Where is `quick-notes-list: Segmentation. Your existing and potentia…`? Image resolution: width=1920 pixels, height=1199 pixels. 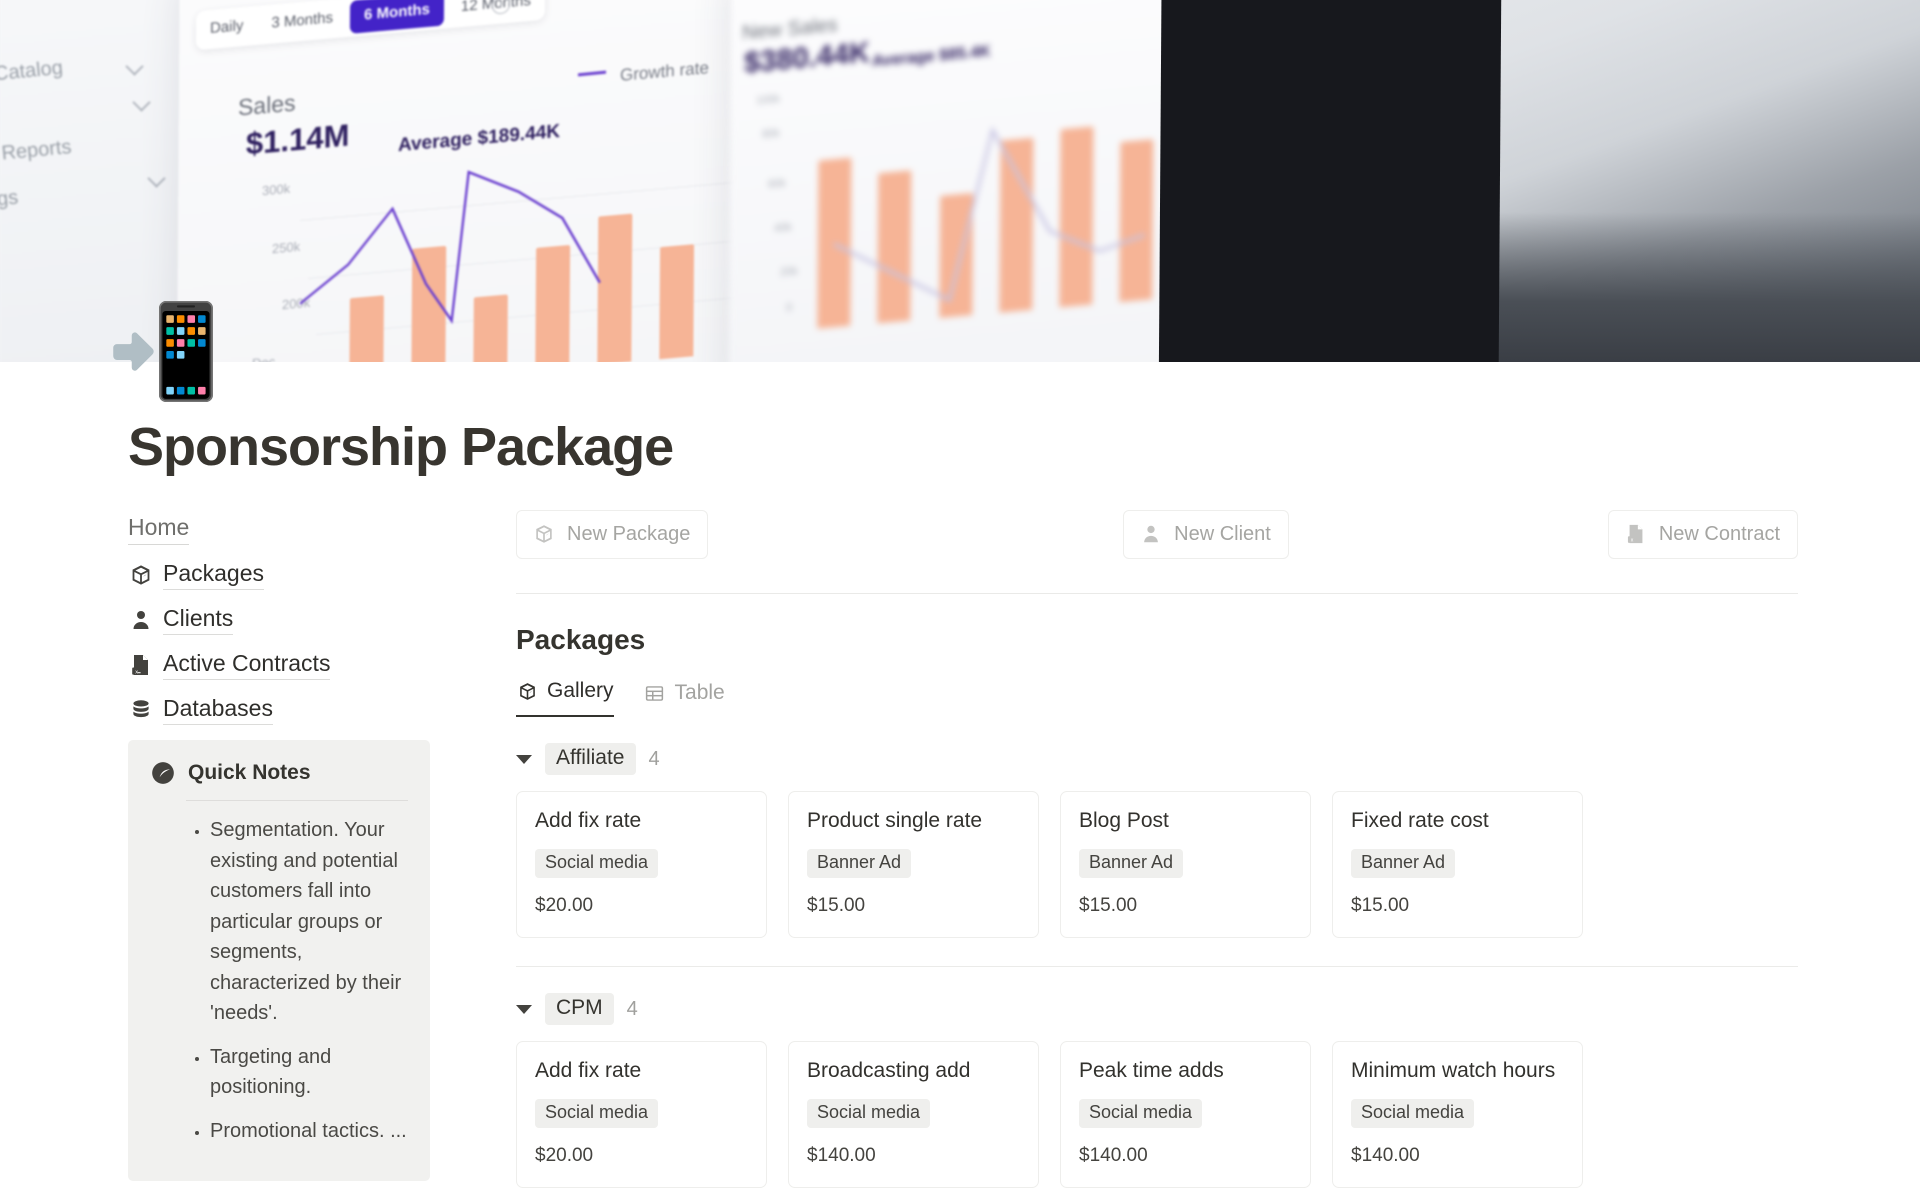
quick-notes-list: Segmentation. Your existing and potentia… is located at coordinates (279, 980).